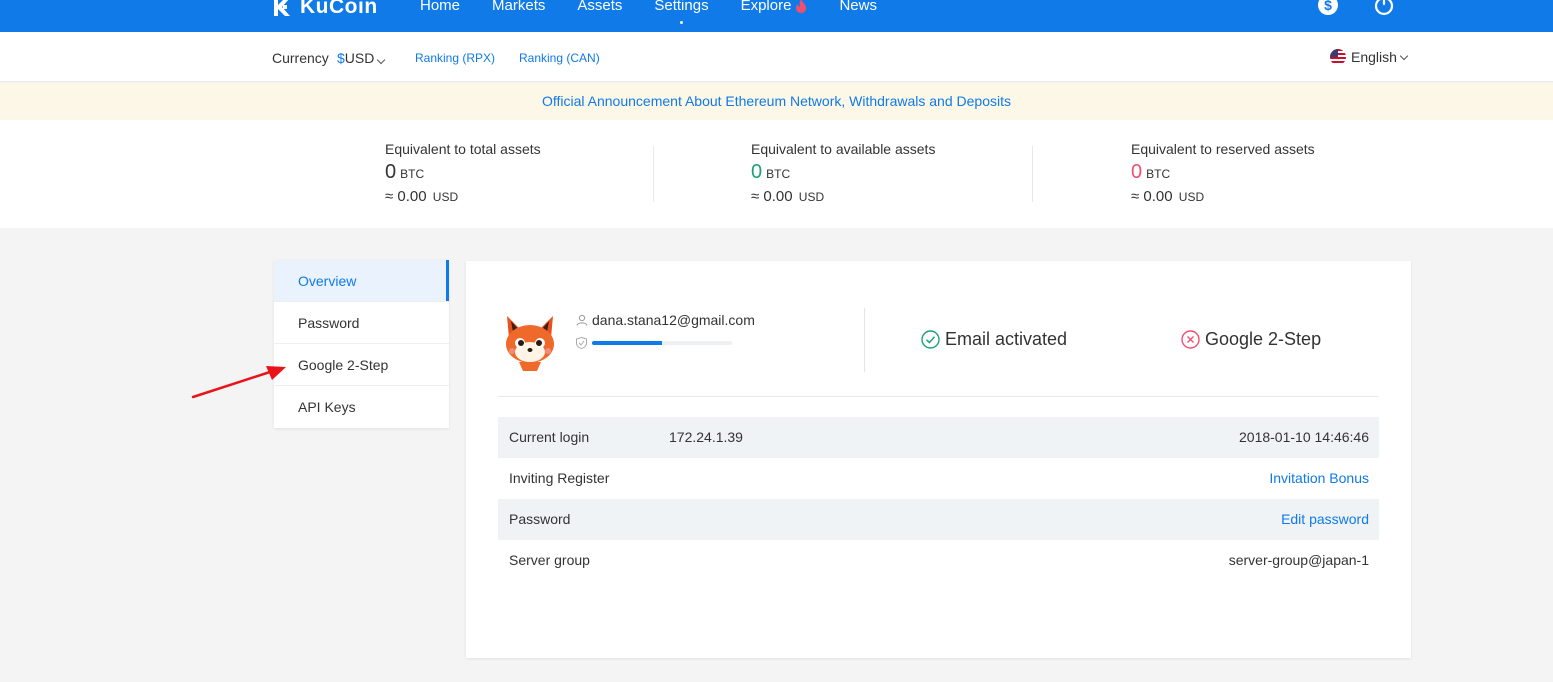 The height and width of the screenshot is (682, 1553). What do you see at coordinates (627, 343) in the screenshot?
I see `security-progress-fill` at bounding box center [627, 343].